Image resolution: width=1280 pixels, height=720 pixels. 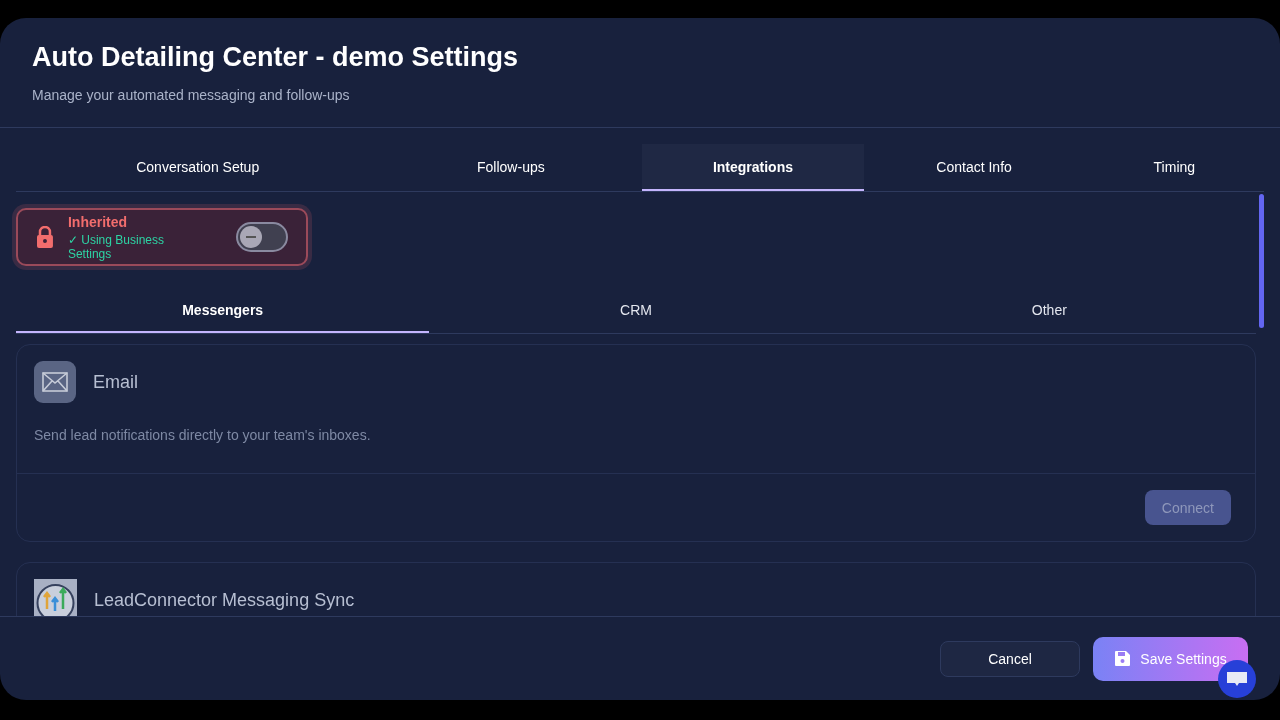 What do you see at coordinates (1010, 658) in the screenshot?
I see `cancel-button: Cancel` at bounding box center [1010, 658].